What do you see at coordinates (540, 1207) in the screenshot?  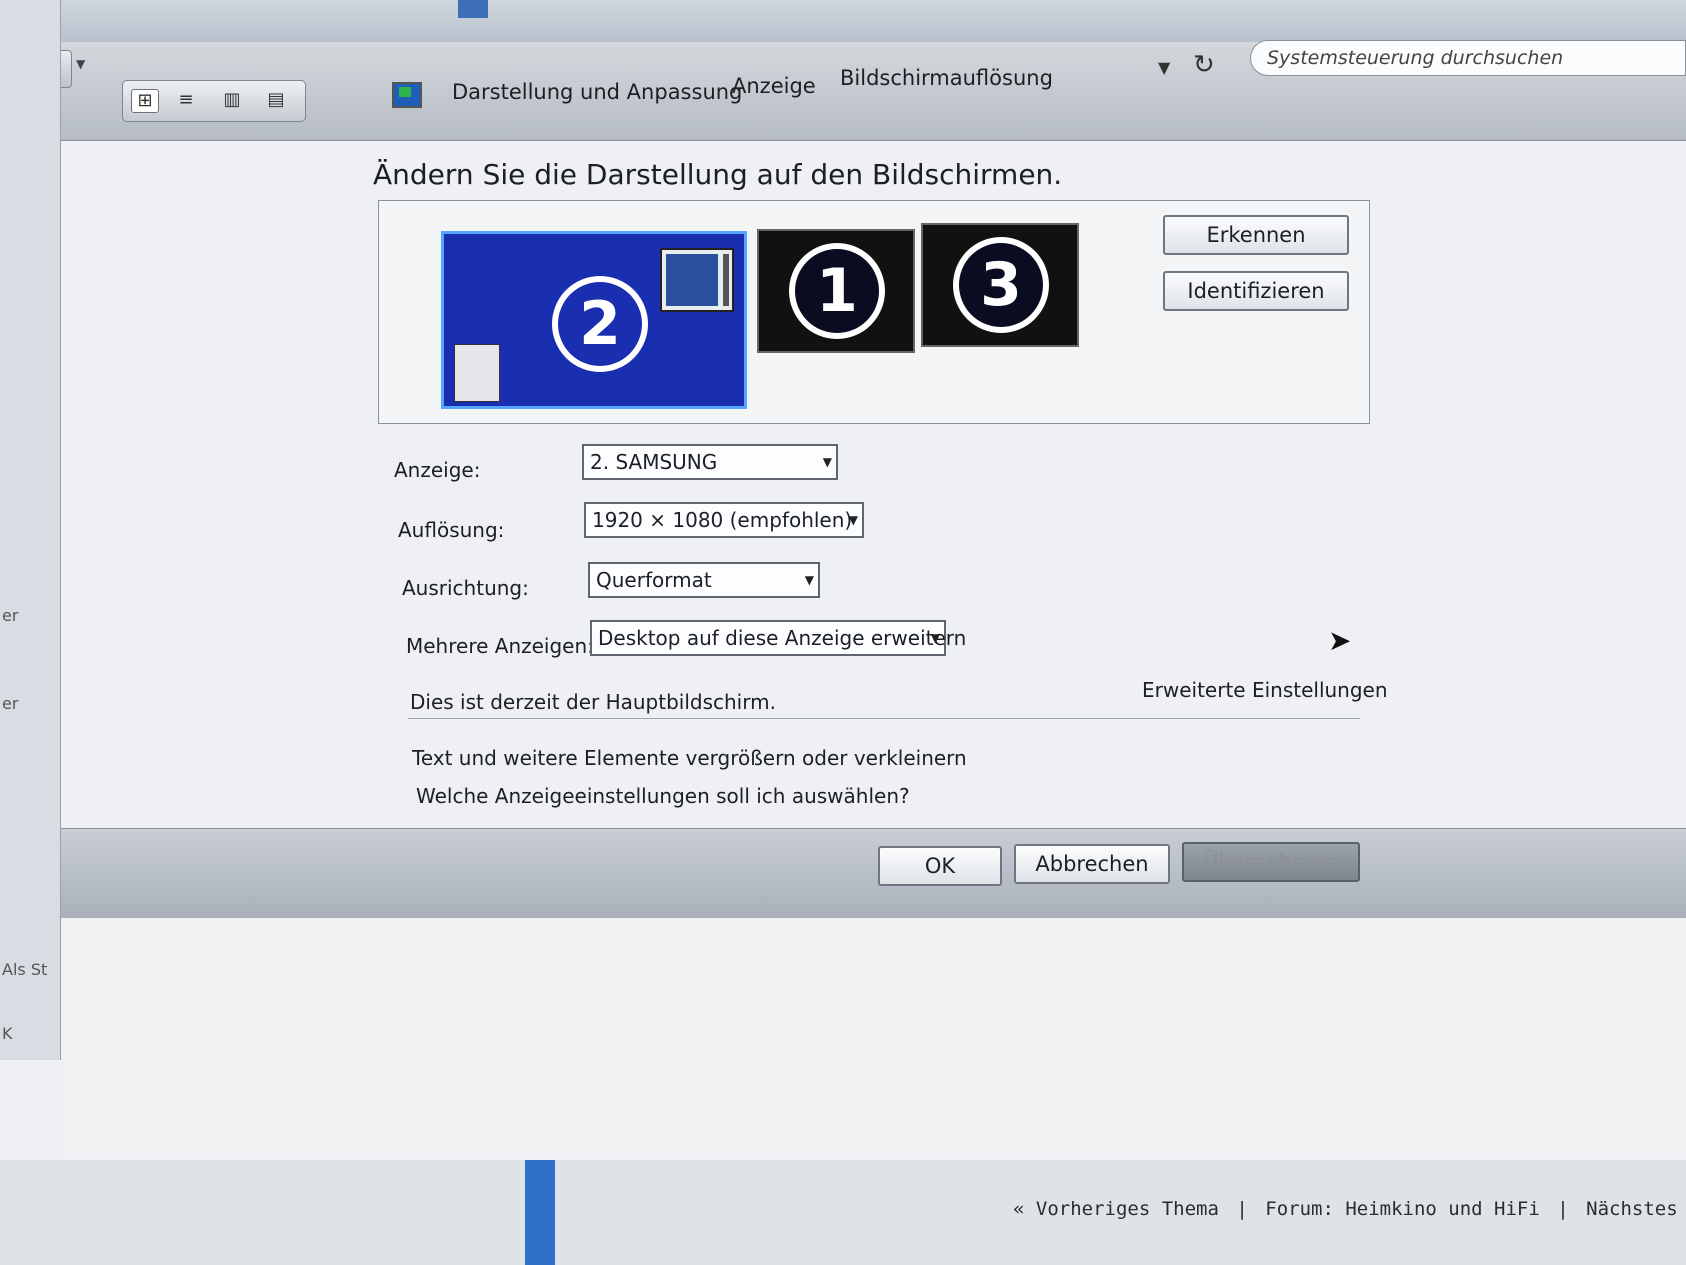 I see `background-window-accent` at bounding box center [540, 1207].